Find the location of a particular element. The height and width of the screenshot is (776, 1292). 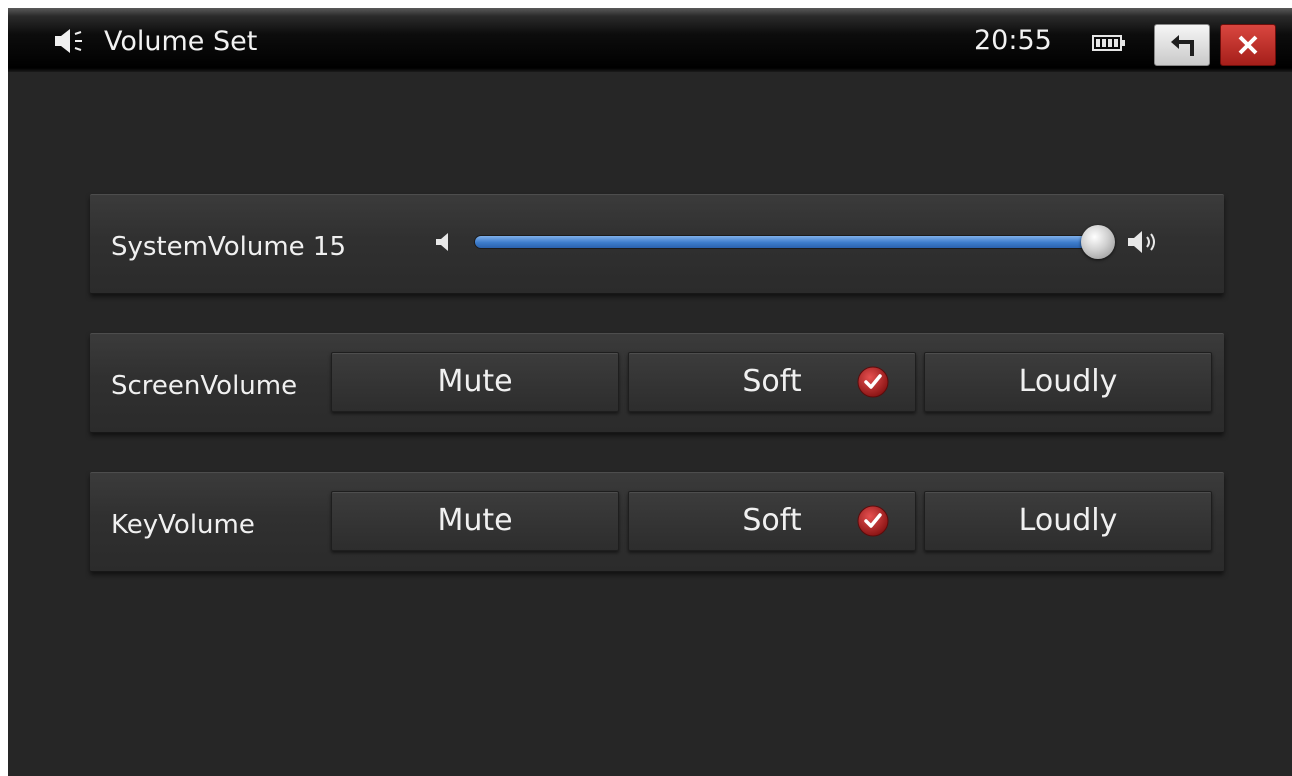

screen-volume-panel: ScreenVolume Mute Soft Loudly is located at coordinates (657, 383).